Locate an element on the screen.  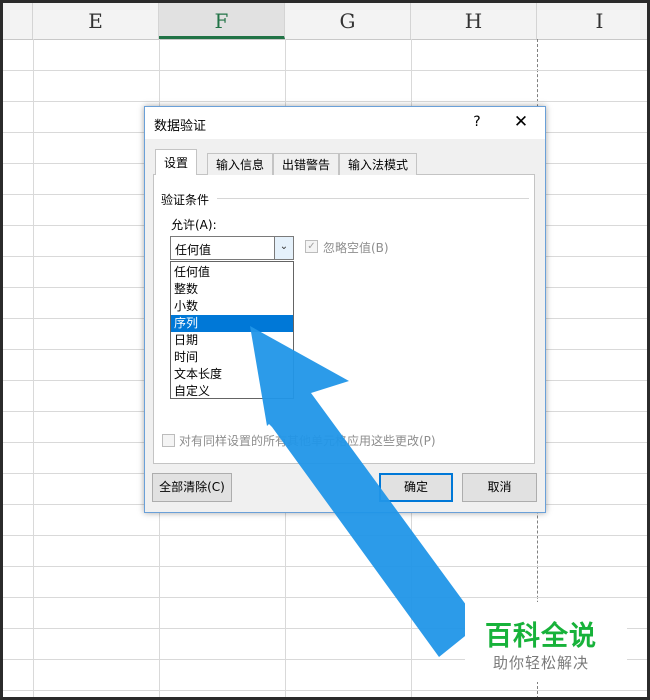
watermark-badge: 百科全说 助你轻松解决 is located at coordinates (546, 642).